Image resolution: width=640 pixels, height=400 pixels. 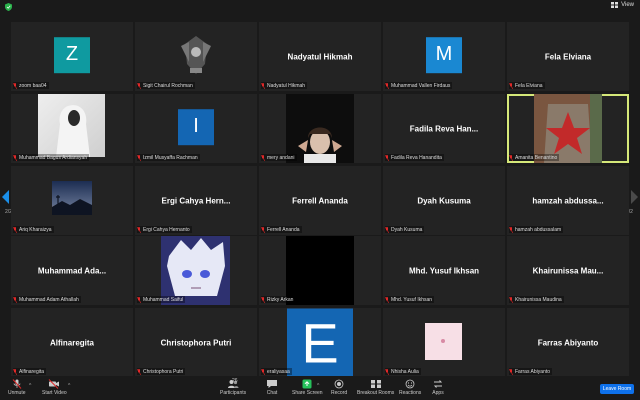 I want to click on participant-tile: Muhammad Saiful, so click(x=196, y=270).